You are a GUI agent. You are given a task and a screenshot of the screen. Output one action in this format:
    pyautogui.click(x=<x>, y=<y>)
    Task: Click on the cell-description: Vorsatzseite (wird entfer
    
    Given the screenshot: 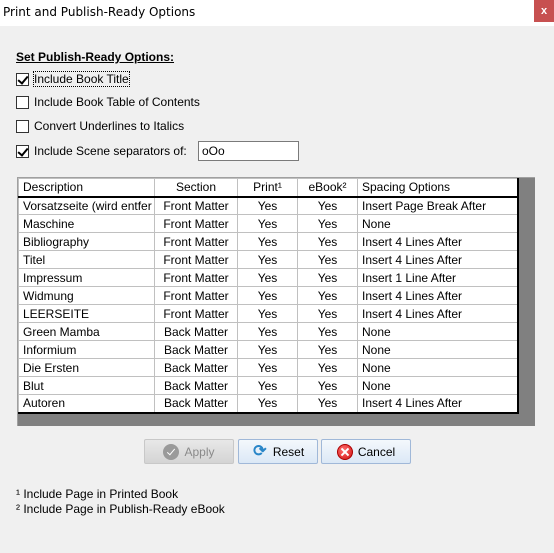 What is the action you would take?
    pyautogui.click(x=86, y=205)
    